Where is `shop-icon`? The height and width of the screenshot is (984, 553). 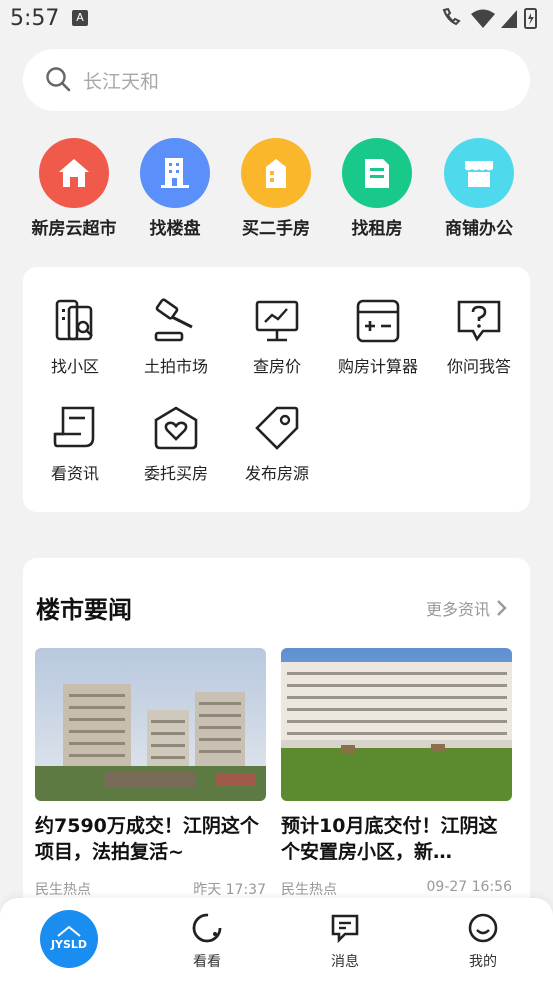 shop-icon is located at coordinates (479, 173).